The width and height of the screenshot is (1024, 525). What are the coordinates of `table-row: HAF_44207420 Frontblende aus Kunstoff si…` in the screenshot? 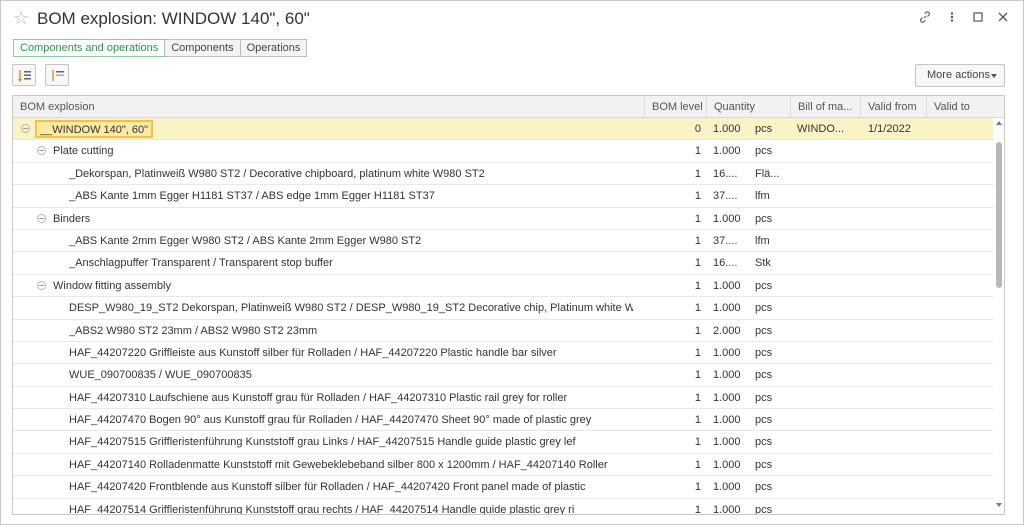 It's located at (503, 487).